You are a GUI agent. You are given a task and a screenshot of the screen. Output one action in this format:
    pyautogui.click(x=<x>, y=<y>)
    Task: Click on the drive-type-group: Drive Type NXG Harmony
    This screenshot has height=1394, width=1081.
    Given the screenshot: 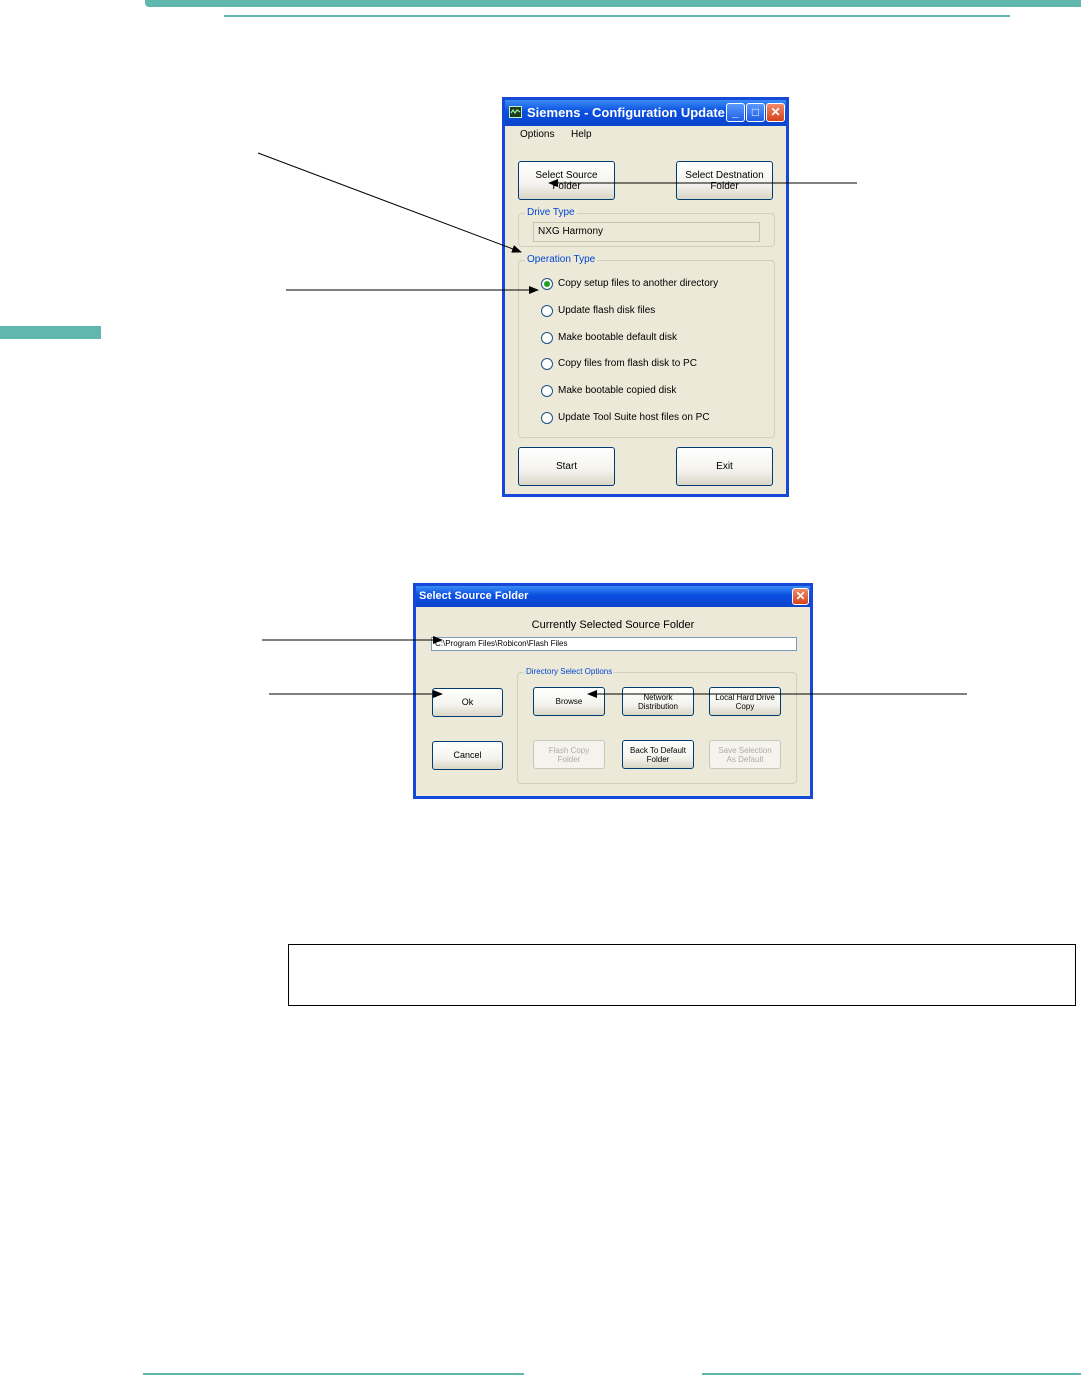 What is the action you would take?
    pyautogui.click(x=646, y=227)
    